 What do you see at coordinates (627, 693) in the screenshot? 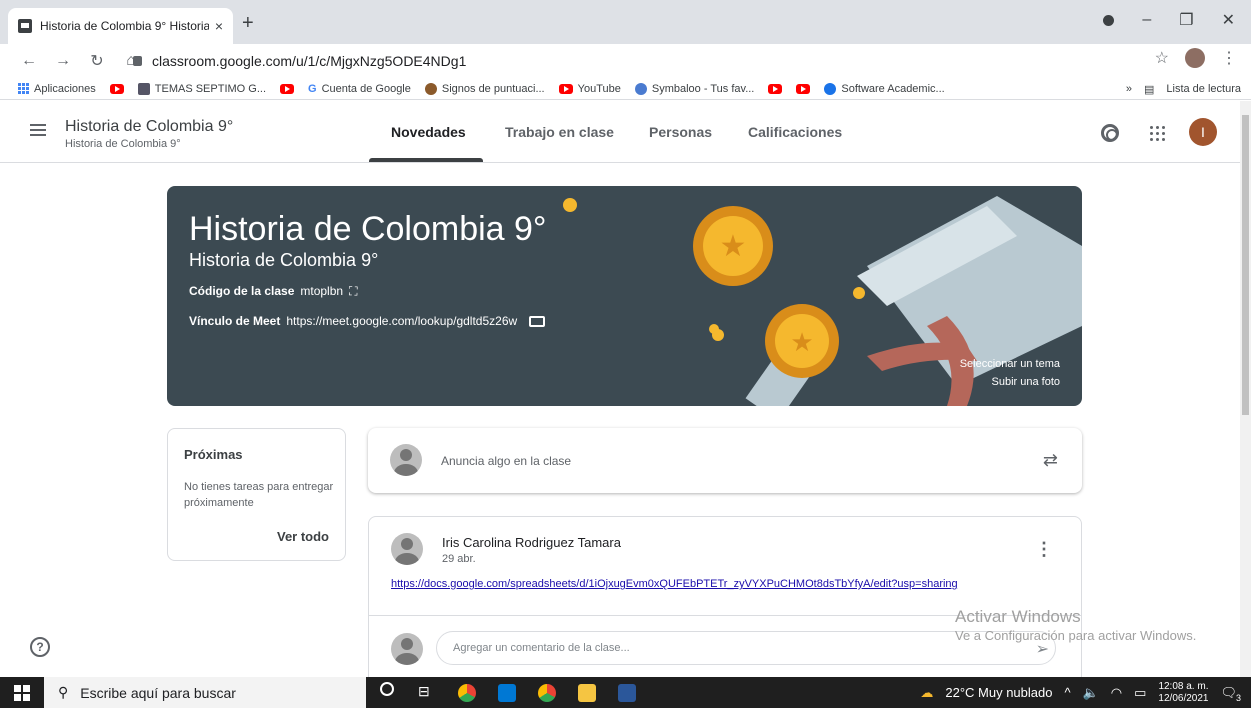
I see `word-icon` at bounding box center [627, 693].